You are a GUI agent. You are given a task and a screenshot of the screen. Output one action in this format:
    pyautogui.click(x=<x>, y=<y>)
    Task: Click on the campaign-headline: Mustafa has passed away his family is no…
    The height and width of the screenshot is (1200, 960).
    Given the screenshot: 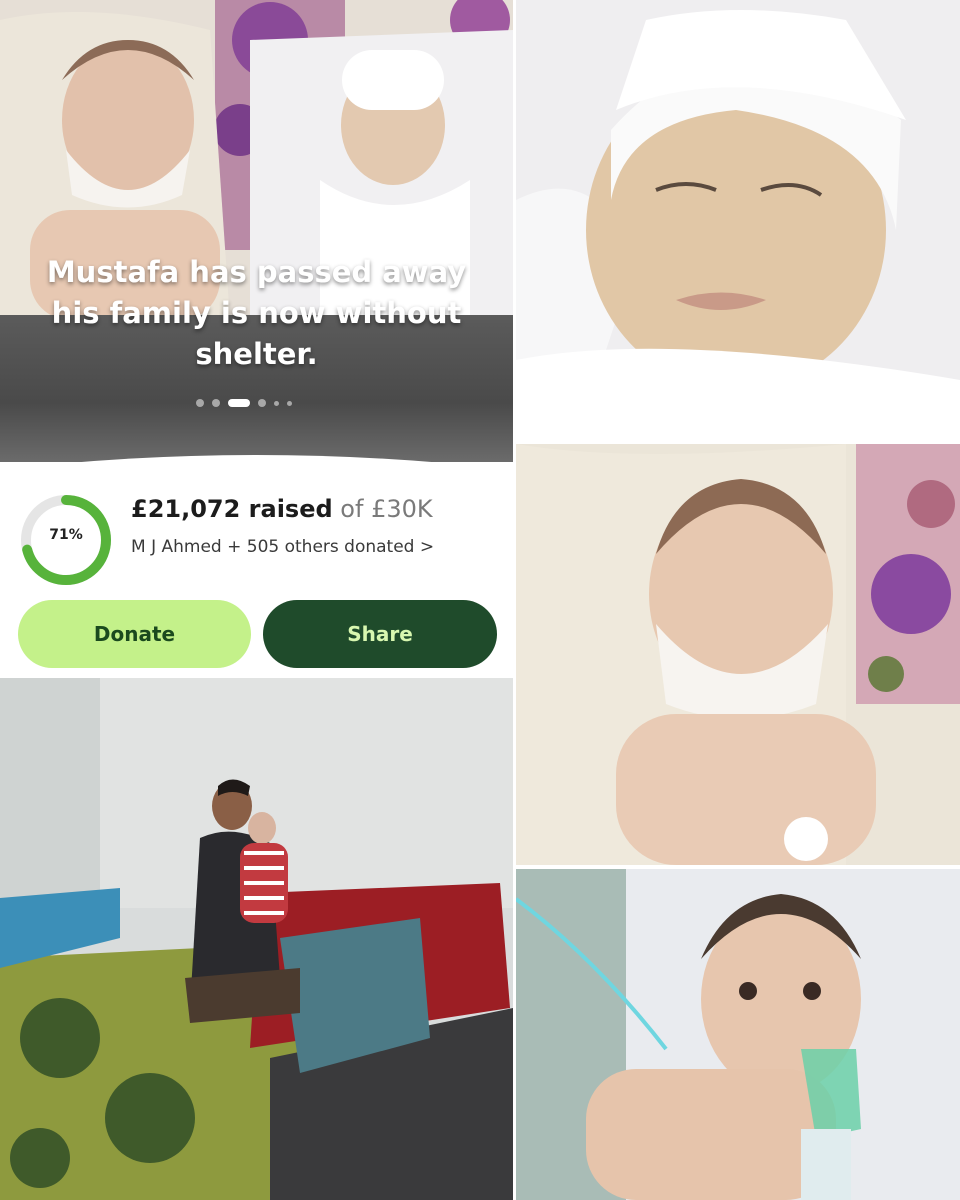 What is the action you would take?
    pyautogui.click(x=256, y=313)
    